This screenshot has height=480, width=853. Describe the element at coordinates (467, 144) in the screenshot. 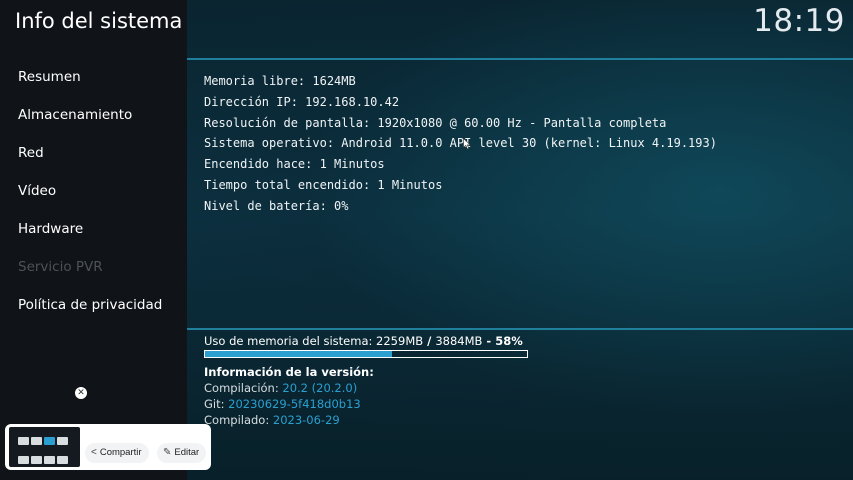

I see `mouse-pointer-icon` at that location.